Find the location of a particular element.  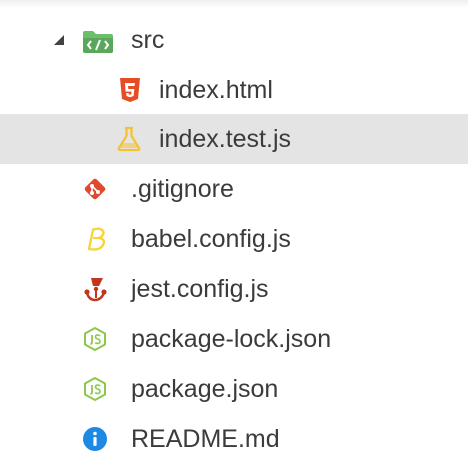

file-row-babel-config: babel.config.js is located at coordinates (234, 239).